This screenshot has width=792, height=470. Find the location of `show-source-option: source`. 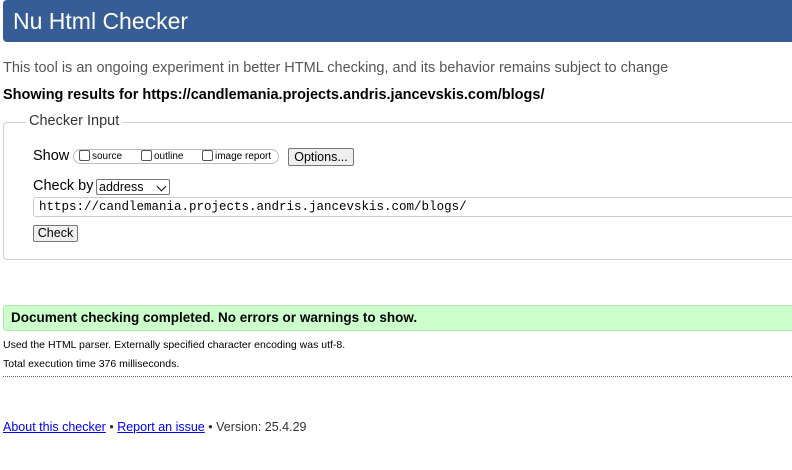

show-source-option: source is located at coordinates (101, 155).